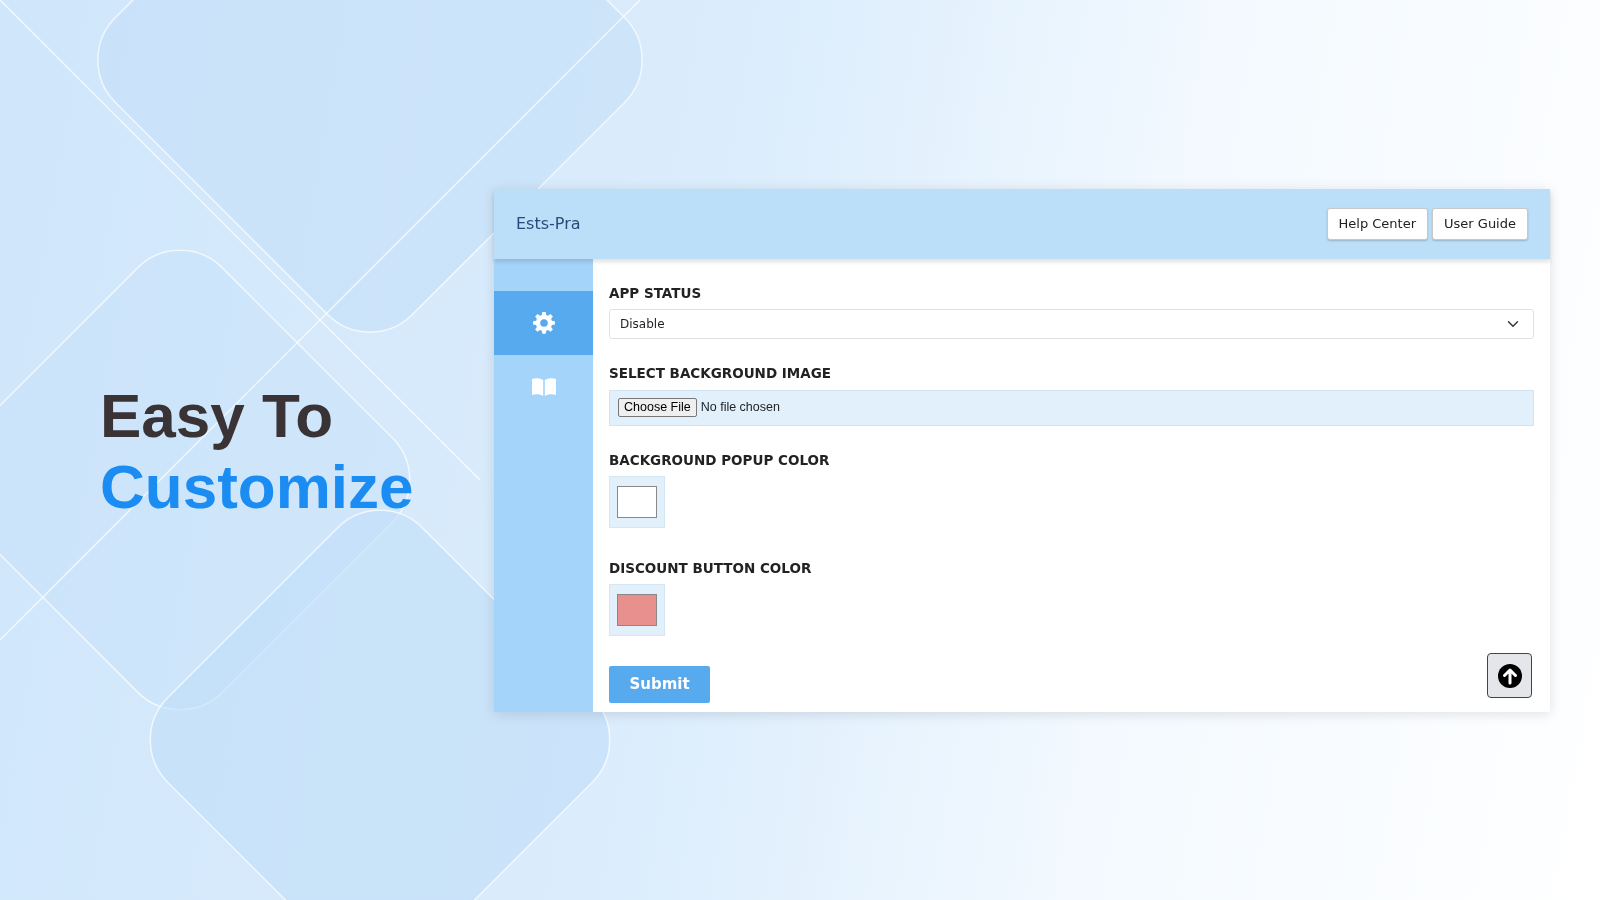 The width and height of the screenshot is (1600, 900). Describe the element at coordinates (1377, 224) in the screenshot. I see `header-button: Help Center` at that location.